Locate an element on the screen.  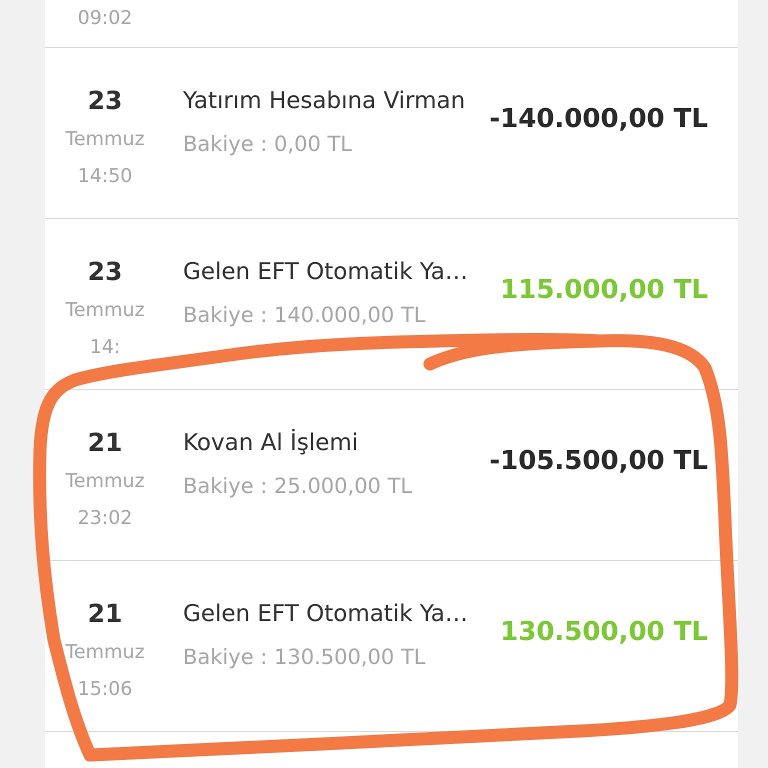
transaction-time: 09:02 is located at coordinates (105, 18).